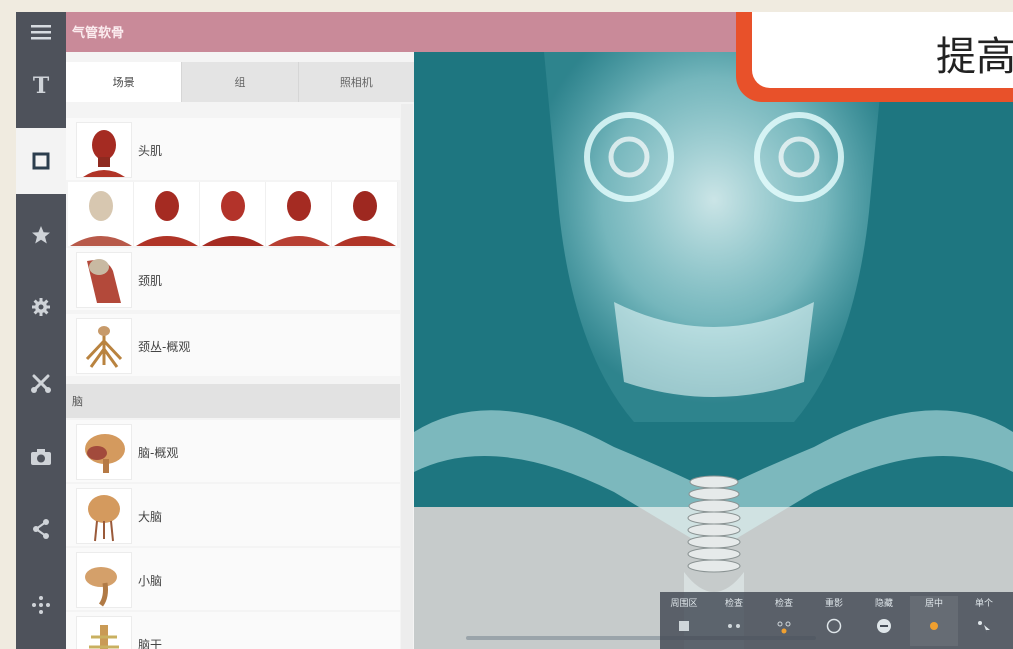 The width and height of the screenshot is (1013, 649). Describe the element at coordinates (104, 452) in the screenshot. I see `brain-overview-thumbnail` at that location.